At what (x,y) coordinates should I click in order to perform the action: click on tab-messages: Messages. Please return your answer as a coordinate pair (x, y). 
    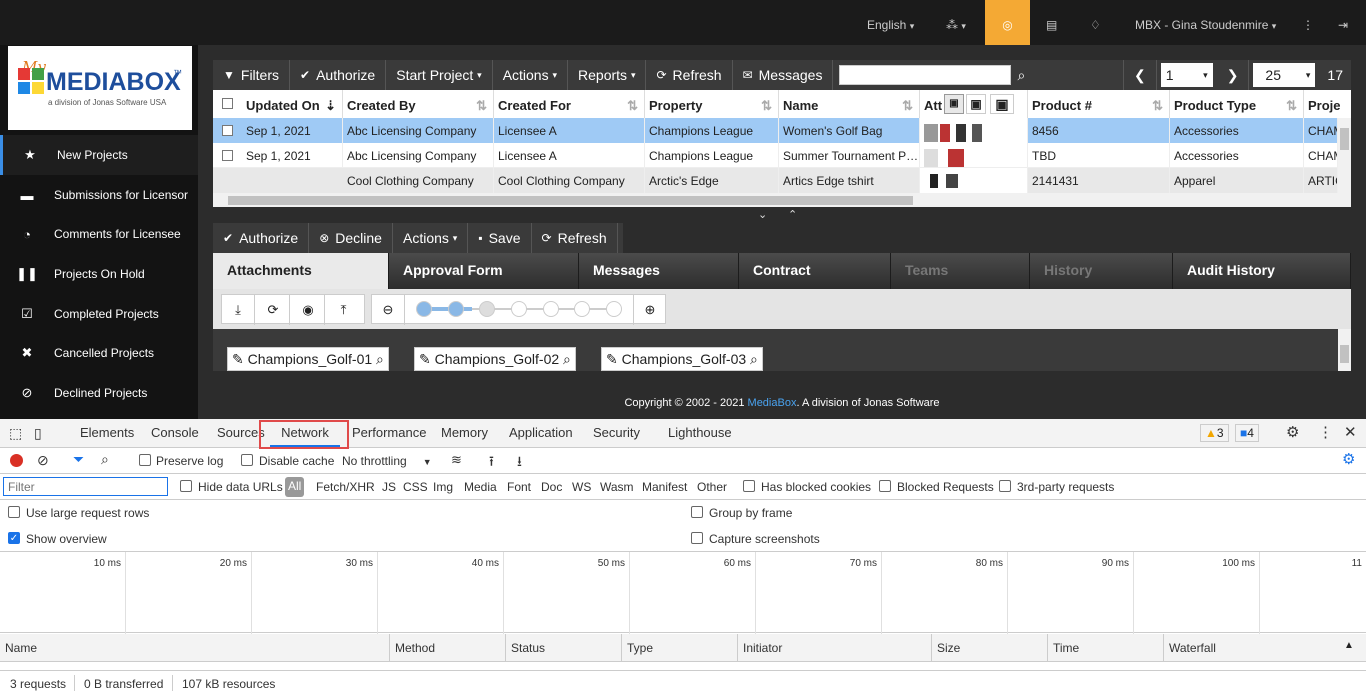
    Looking at the image, I should click on (659, 271).